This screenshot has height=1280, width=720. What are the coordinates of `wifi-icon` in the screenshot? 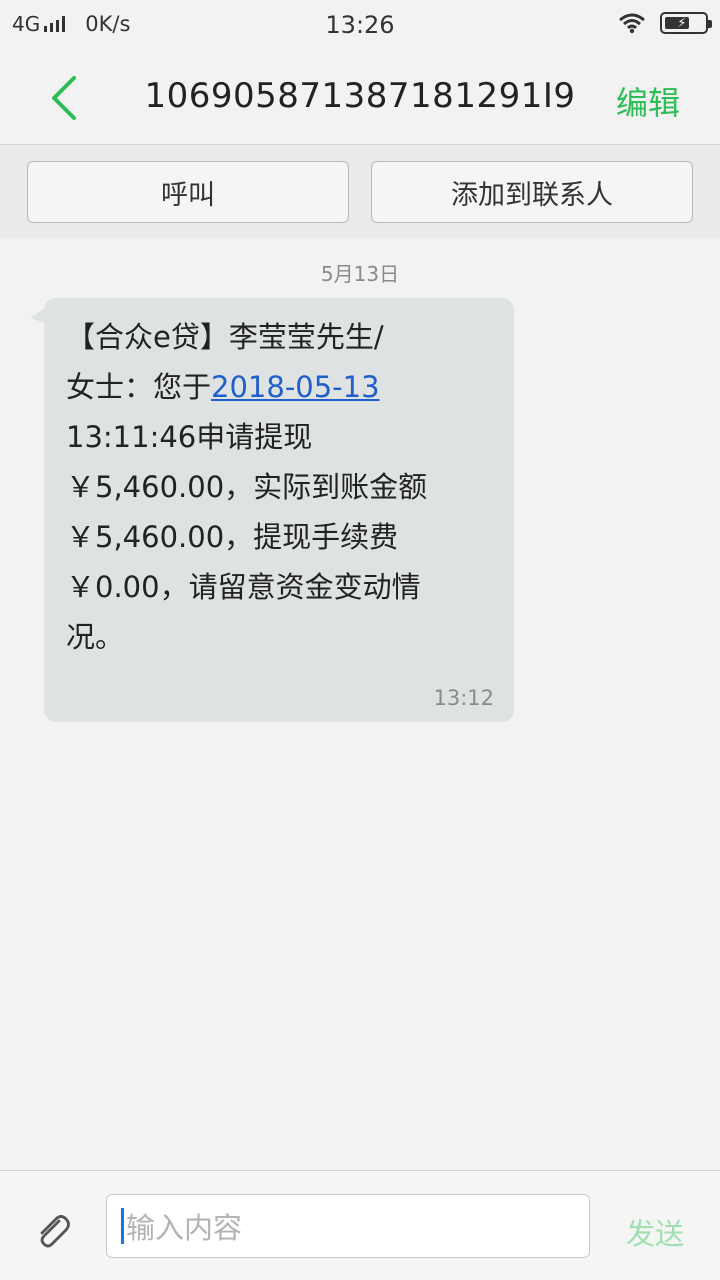 It's located at (632, 23).